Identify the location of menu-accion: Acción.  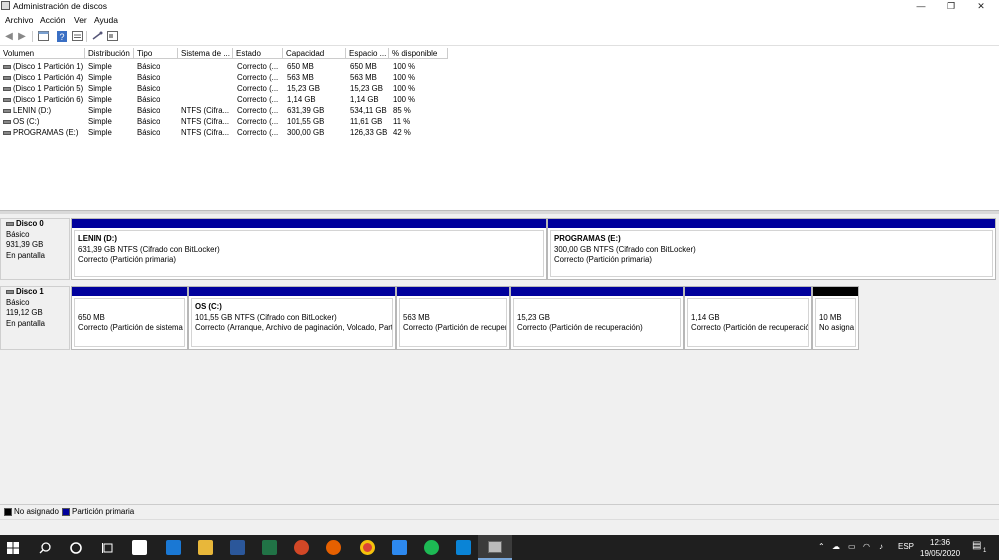
(53, 20).